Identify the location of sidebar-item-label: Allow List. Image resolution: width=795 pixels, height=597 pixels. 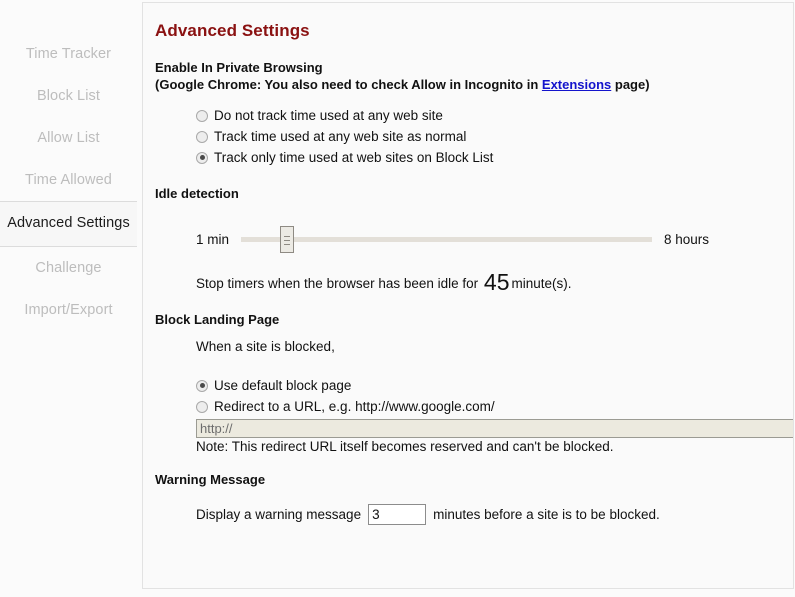
(68, 138).